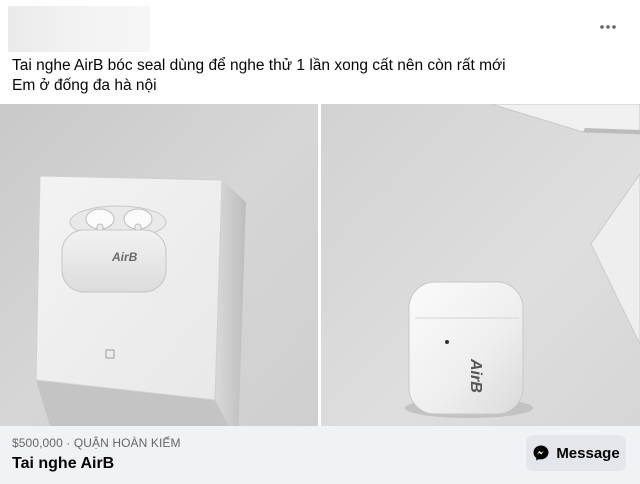 The width and height of the screenshot is (640, 484). What do you see at coordinates (475, 375) in the screenshot?
I see `case-brand-text: AirB` at bounding box center [475, 375].